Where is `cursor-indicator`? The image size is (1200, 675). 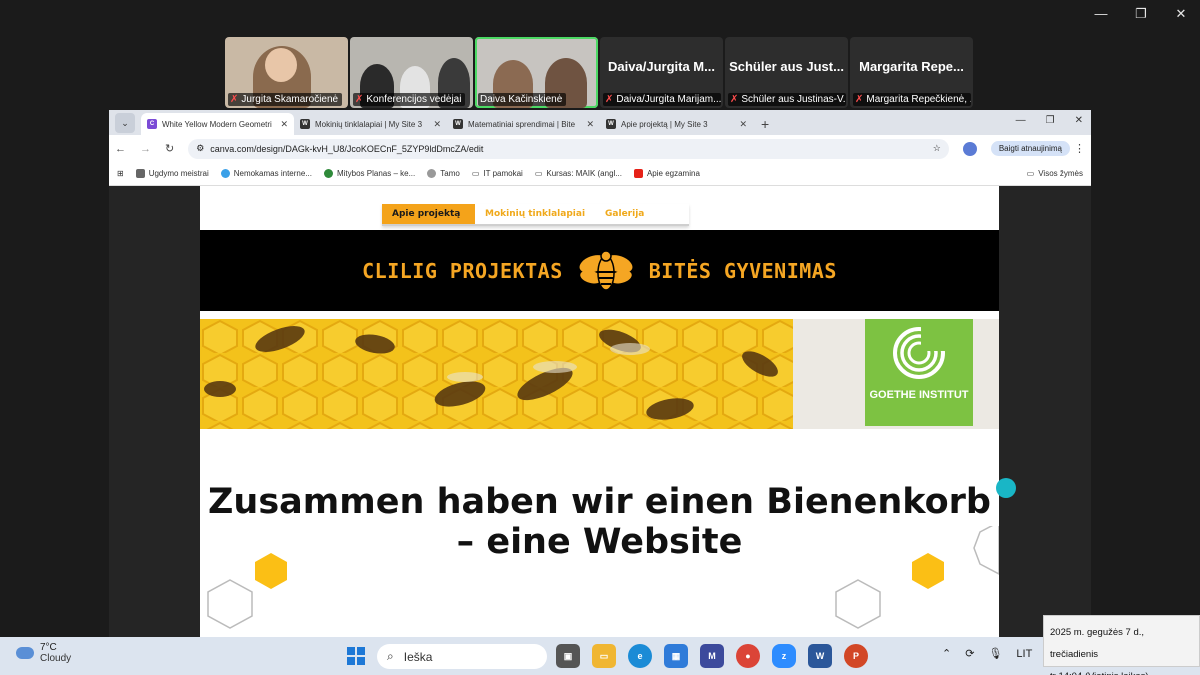 cursor-indicator is located at coordinates (1006, 488).